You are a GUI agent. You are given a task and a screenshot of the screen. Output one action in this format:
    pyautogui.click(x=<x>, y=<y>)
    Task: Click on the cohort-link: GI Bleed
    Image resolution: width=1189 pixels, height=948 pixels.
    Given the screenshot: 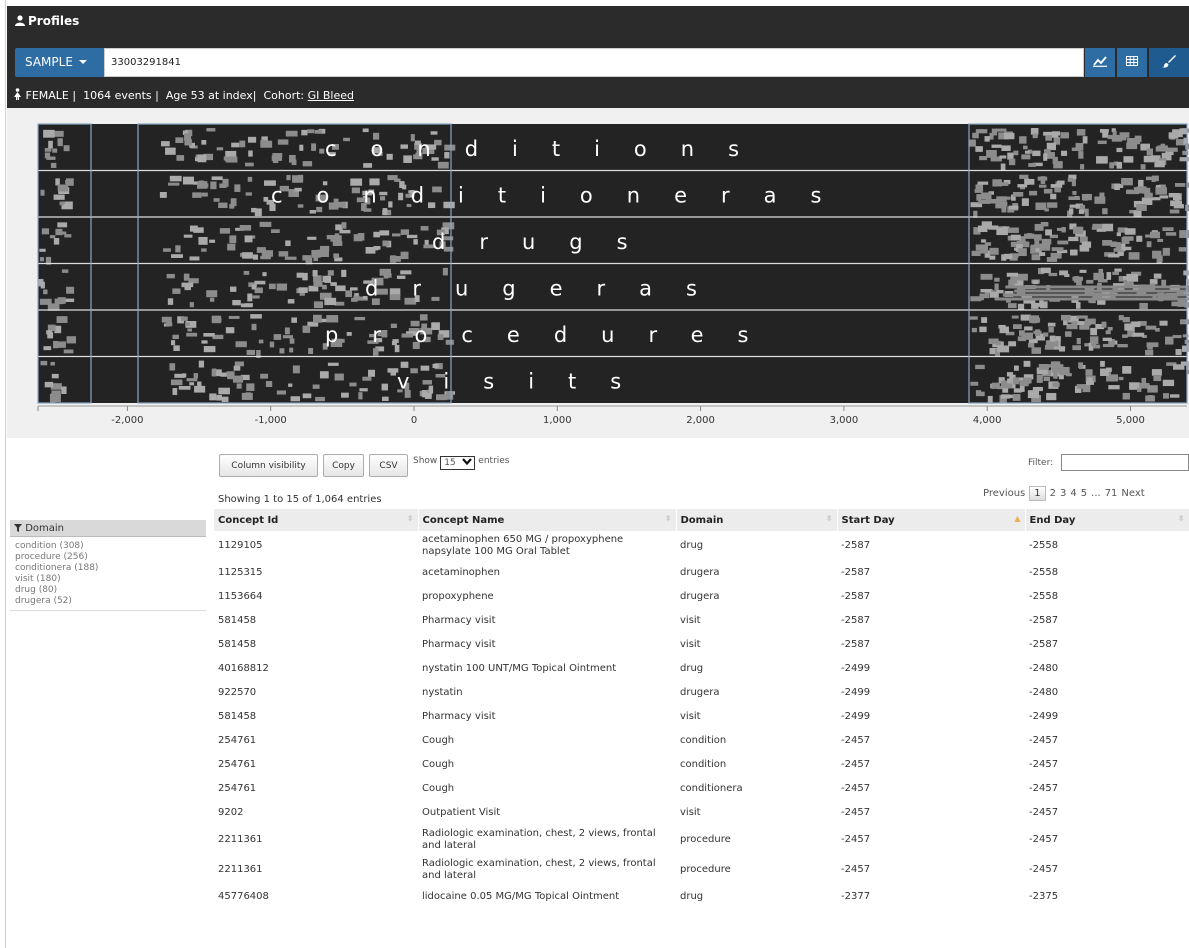 What is the action you would take?
    pyautogui.click(x=331, y=95)
    